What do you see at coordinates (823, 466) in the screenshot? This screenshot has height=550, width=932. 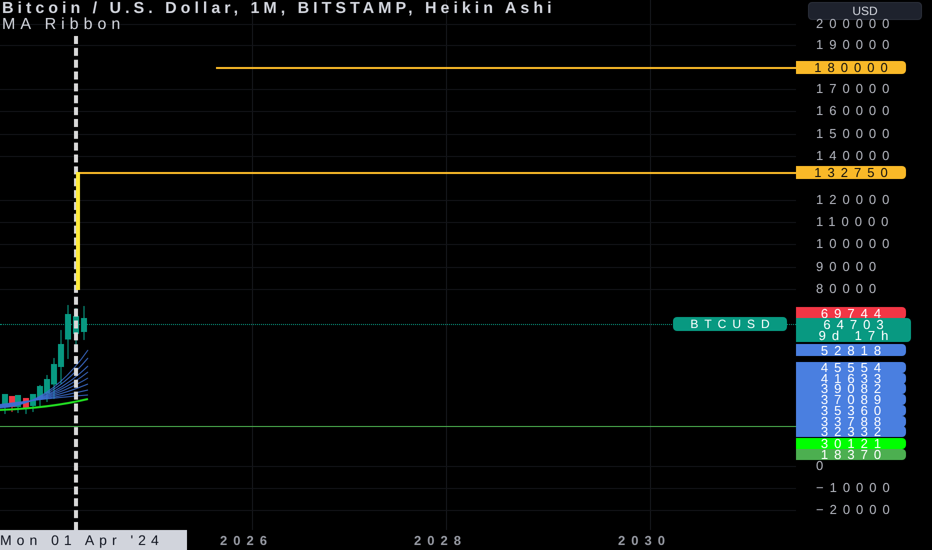 I see `price-axis-label: 0` at bounding box center [823, 466].